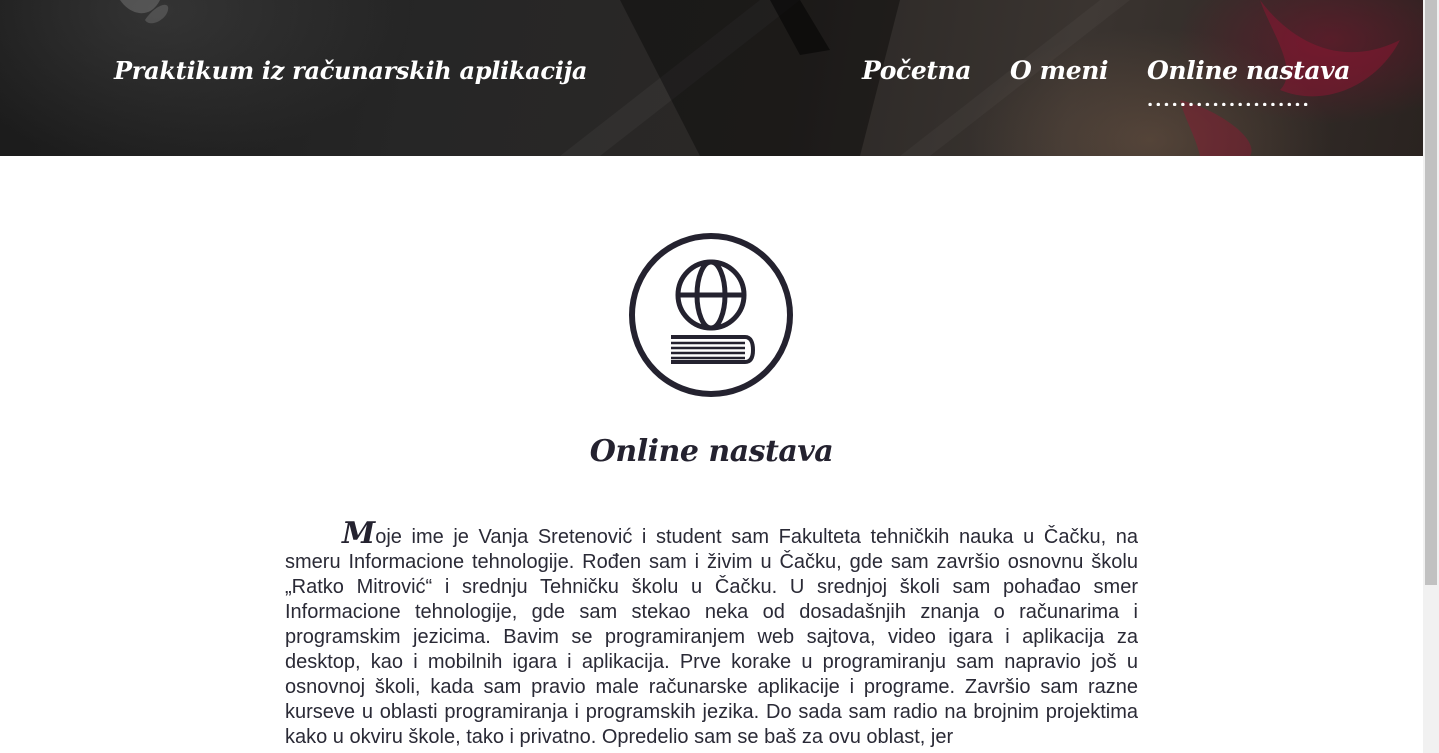  Describe the element at coordinates (1059, 70) in the screenshot. I see `nav-item-about: O meni` at that location.